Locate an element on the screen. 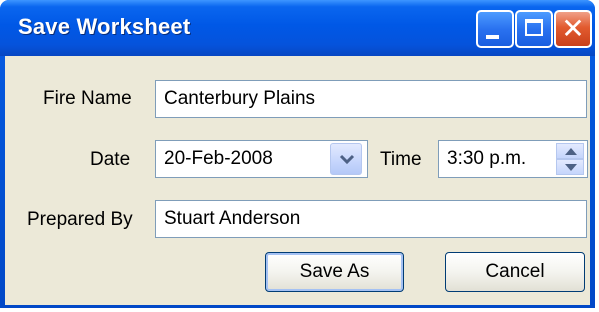 The width and height of the screenshot is (599, 312). maximize-icon is located at coordinates (534, 27).